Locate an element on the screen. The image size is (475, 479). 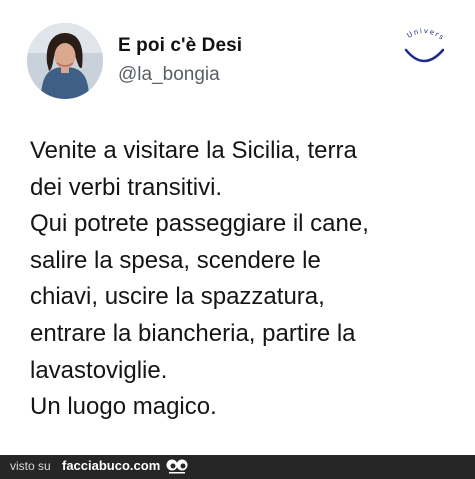
avatar is located at coordinates (65, 61).